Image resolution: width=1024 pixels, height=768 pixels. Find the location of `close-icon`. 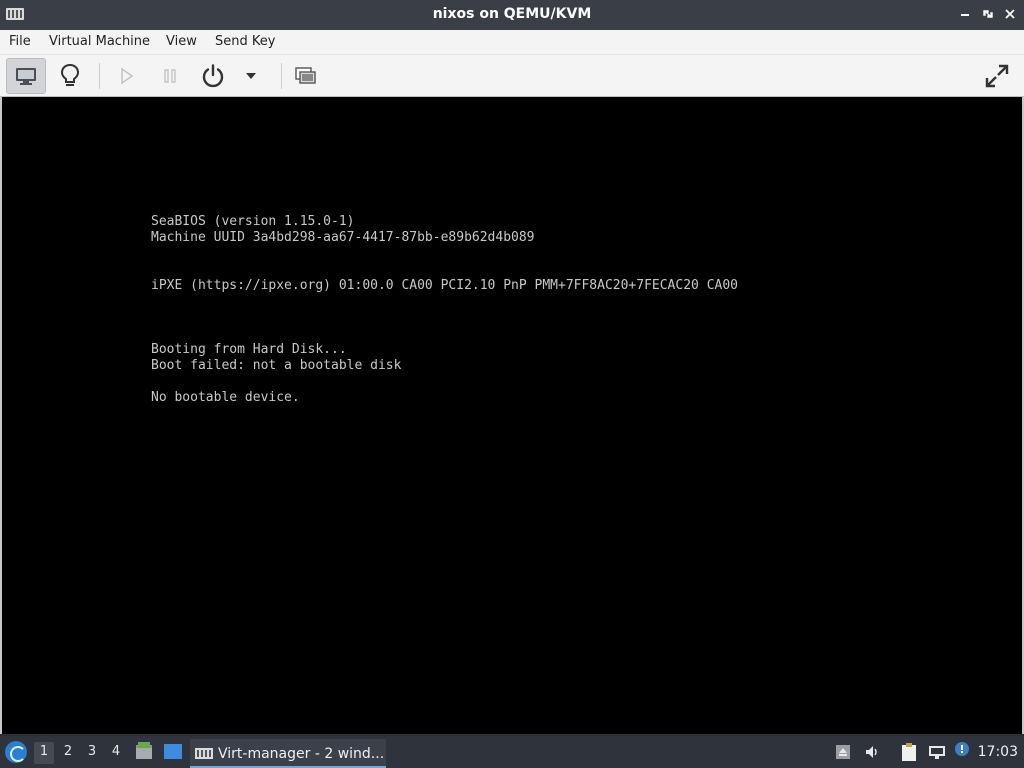

close-icon is located at coordinates (1010, 14).